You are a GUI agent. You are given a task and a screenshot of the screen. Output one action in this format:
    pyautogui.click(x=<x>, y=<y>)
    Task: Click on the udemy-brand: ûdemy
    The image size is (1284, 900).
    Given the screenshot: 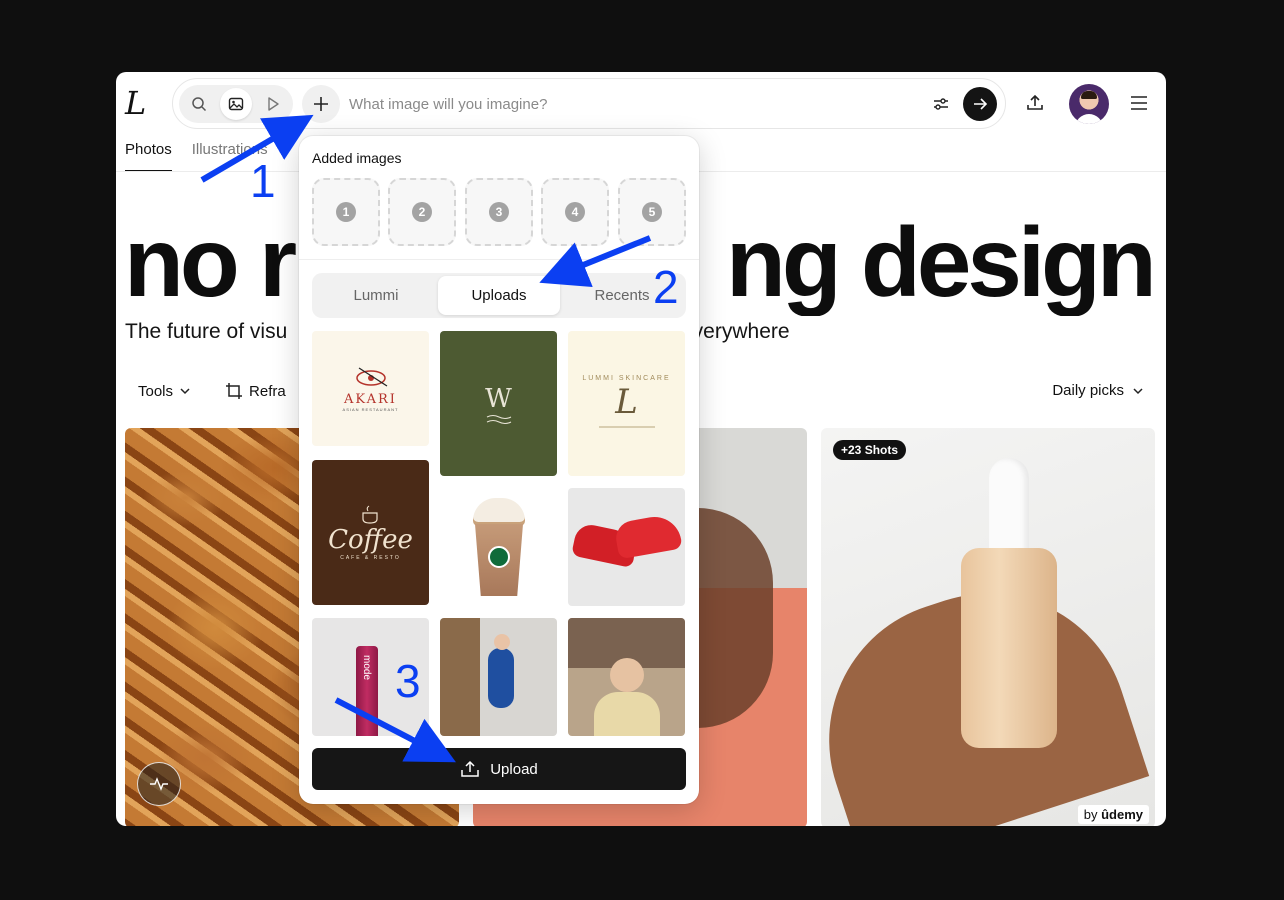 What is the action you would take?
    pyautogui.click(x=1122, y=814)
    